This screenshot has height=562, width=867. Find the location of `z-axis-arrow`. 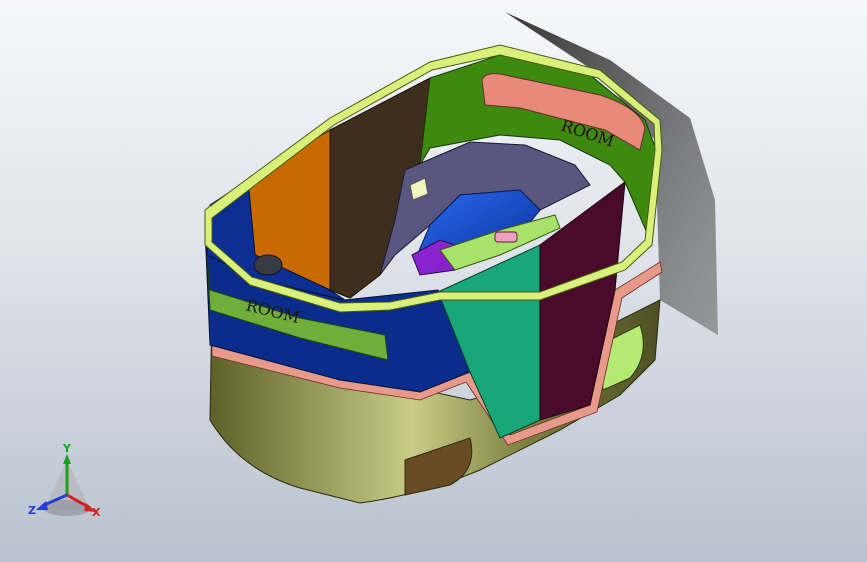

z-axis-arrow is located at coordinates (42, 505).